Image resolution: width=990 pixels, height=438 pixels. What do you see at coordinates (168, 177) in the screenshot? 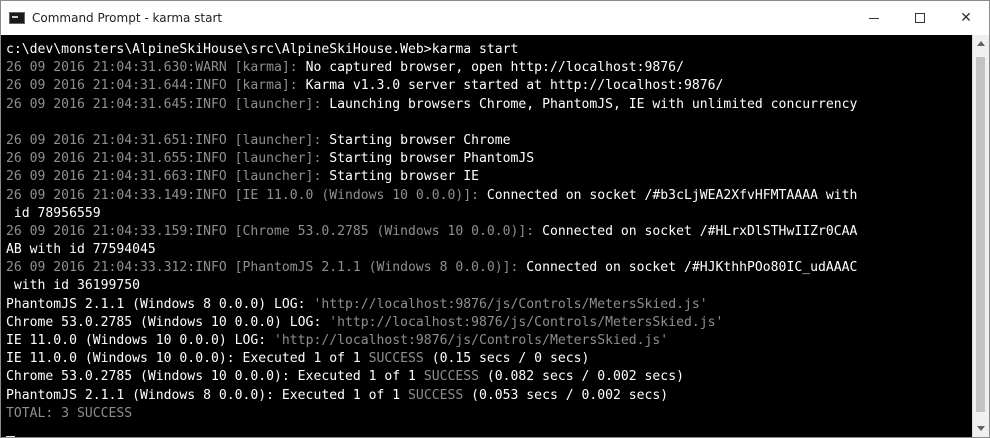
I see `console-text: 26 09 2016 21:04:31.663:INFO [launcher]:` at bounding box center [168, 177].